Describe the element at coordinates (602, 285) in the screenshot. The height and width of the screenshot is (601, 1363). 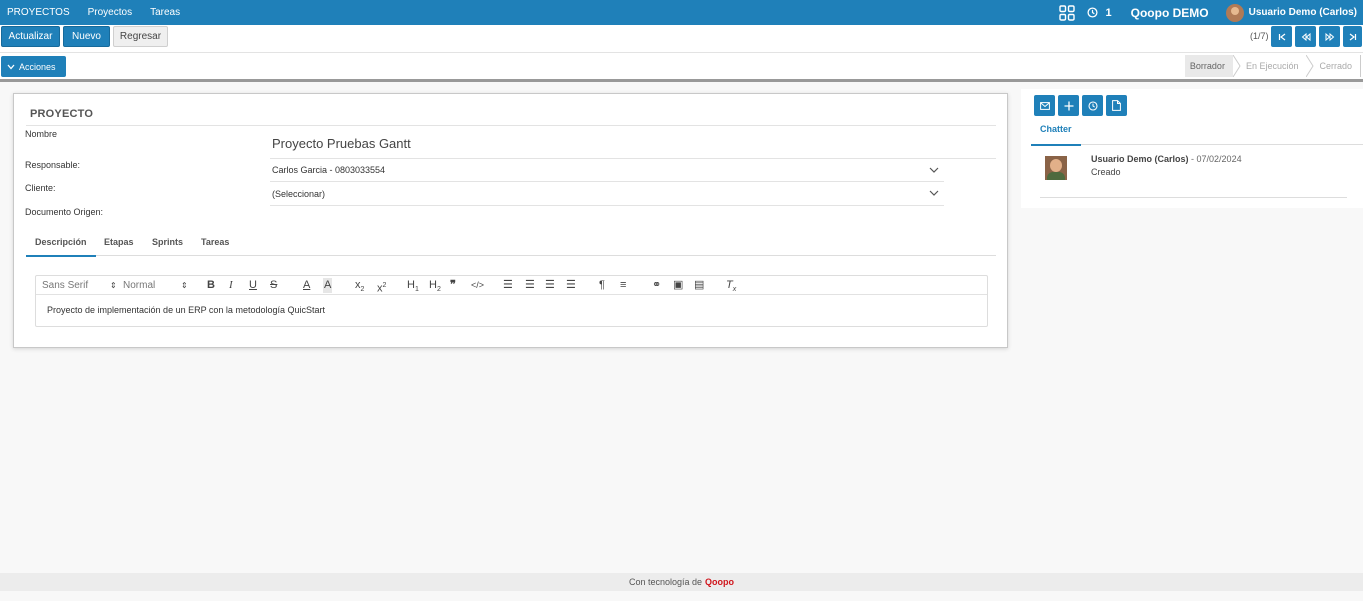
I see `text-direction-icon: ¶` at that location.